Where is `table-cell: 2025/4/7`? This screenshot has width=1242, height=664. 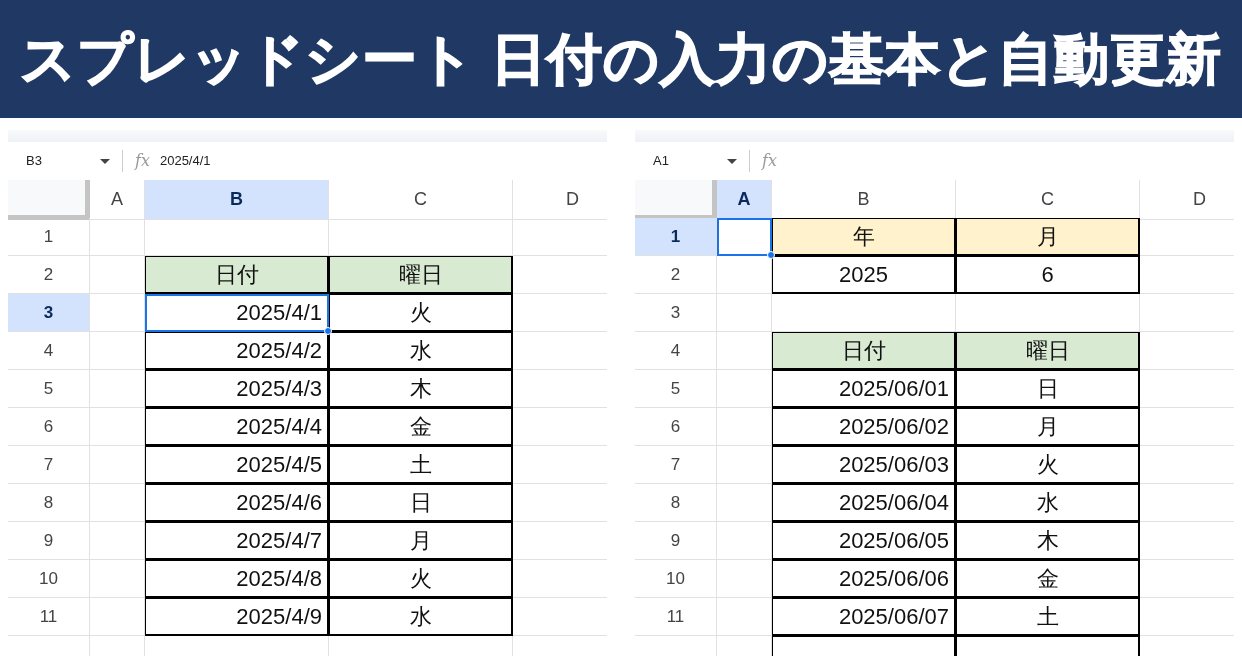 table-cell: 2025/4/7 is located at coordinates (237, 541).